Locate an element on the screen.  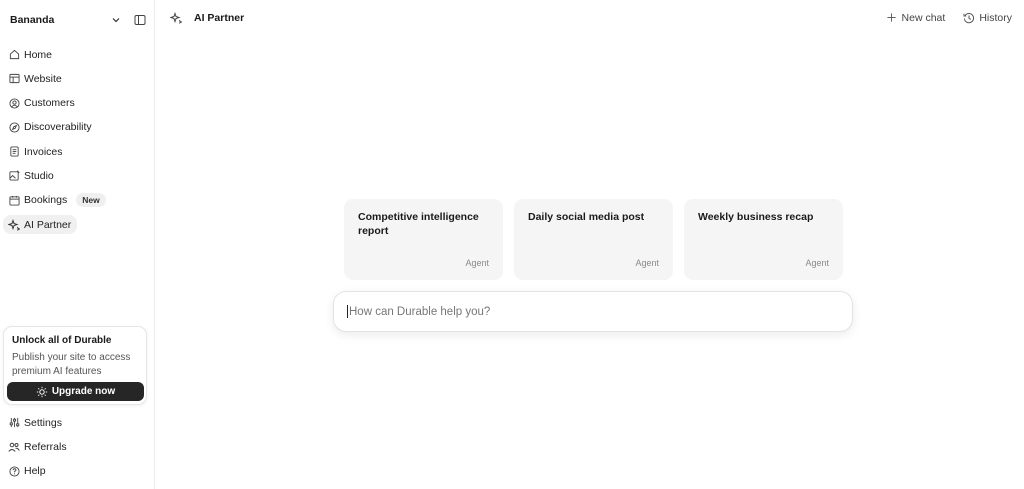
sidebar-item-referrals: Referrals is located at coordinates (38, 446).